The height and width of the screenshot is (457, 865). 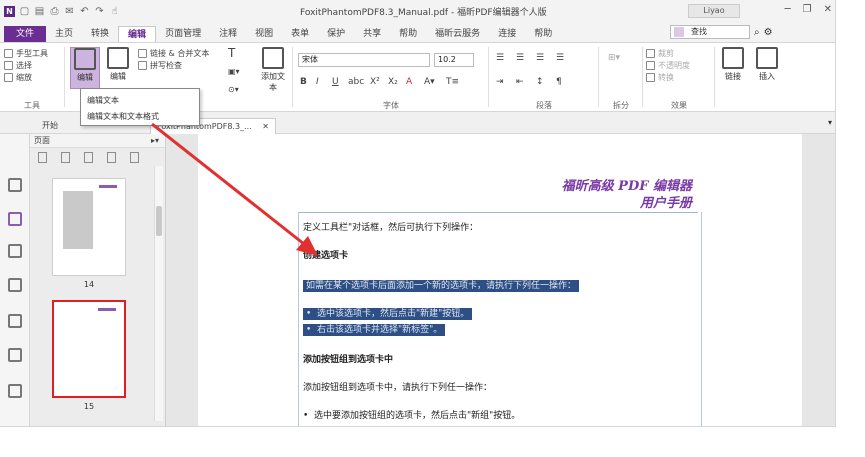 I want to click on section-heading: 添加按钮组到选项卡中, so click(x=348, y=358).